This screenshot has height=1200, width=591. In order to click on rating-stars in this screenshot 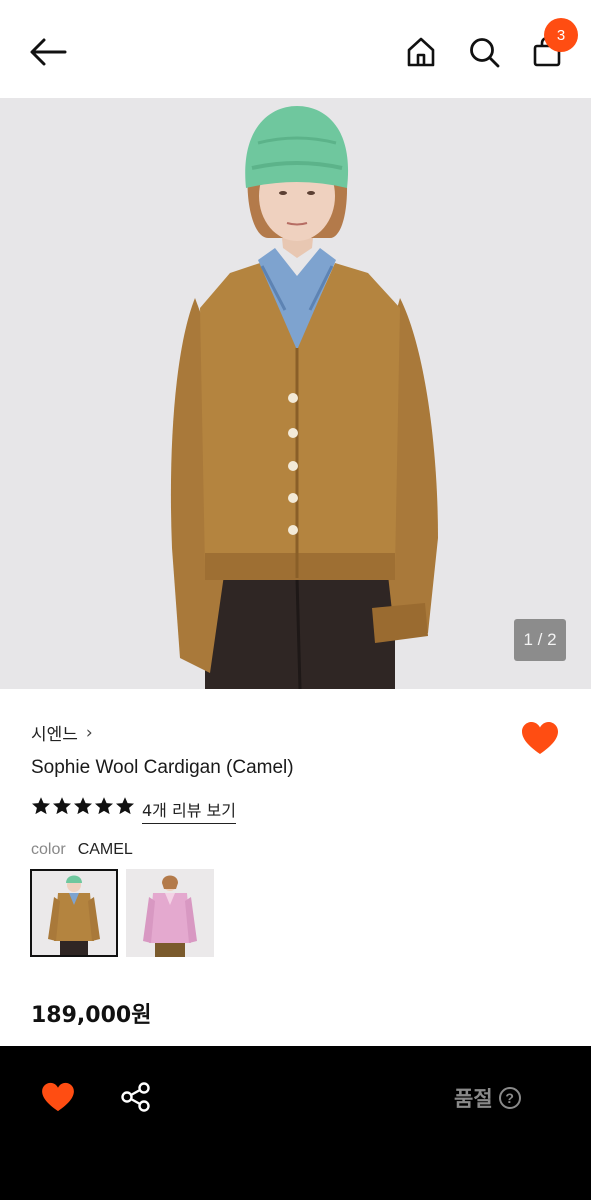, I will do `click(83, 806)`.